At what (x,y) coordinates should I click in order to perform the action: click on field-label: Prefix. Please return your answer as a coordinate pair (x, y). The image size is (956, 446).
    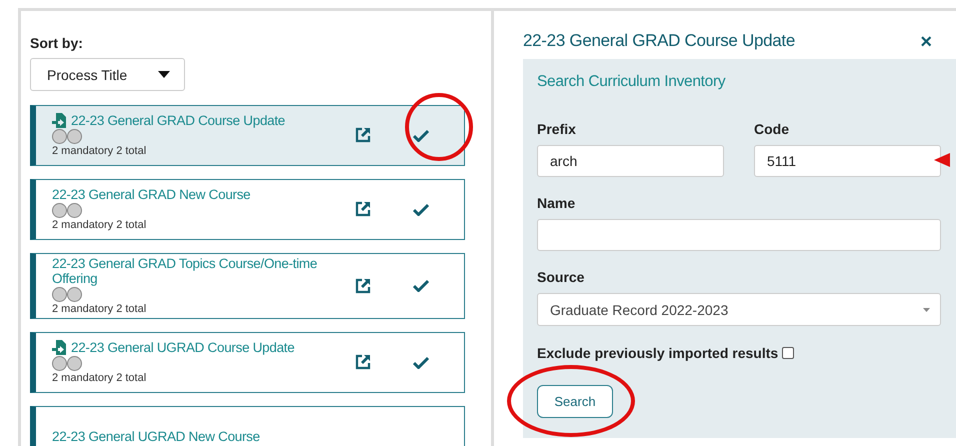
    Looking at the image, I should click on (557, 129).